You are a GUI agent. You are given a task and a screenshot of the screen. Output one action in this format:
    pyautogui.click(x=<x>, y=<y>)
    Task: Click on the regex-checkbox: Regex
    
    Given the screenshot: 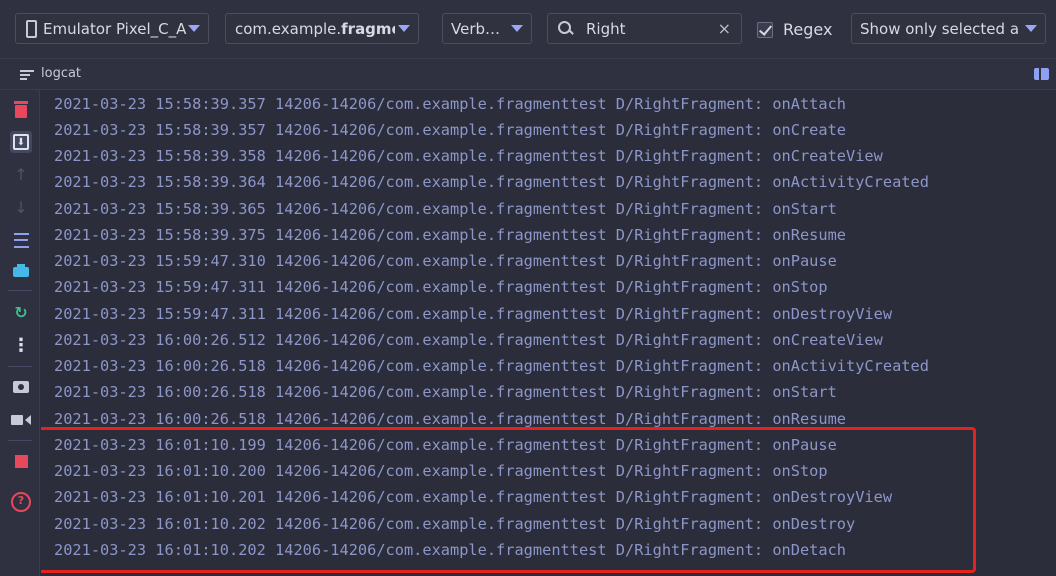 What is the action you would take?
    pyautogui.click(x=794, y=29)
    